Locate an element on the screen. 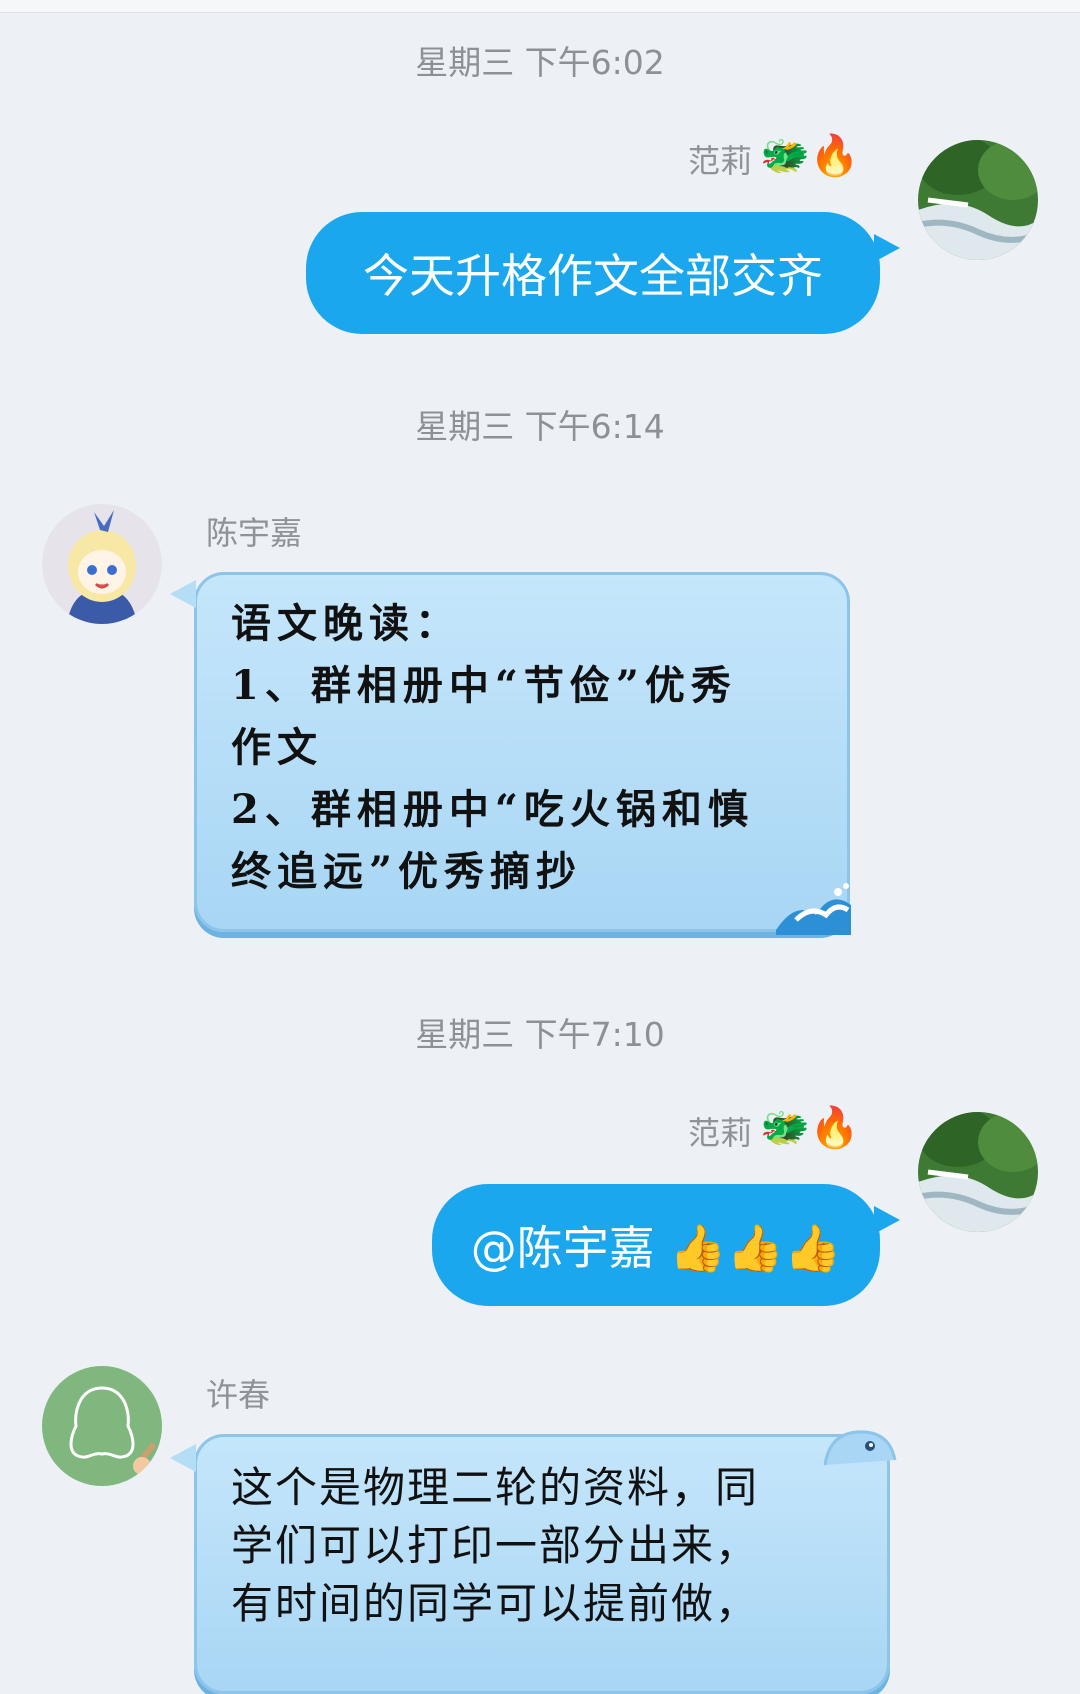 Image resolution: width=1080 pixels, height=1694 pixels. timestamp: 星期三 下午7:10 is located at coordinates (540, 1034).